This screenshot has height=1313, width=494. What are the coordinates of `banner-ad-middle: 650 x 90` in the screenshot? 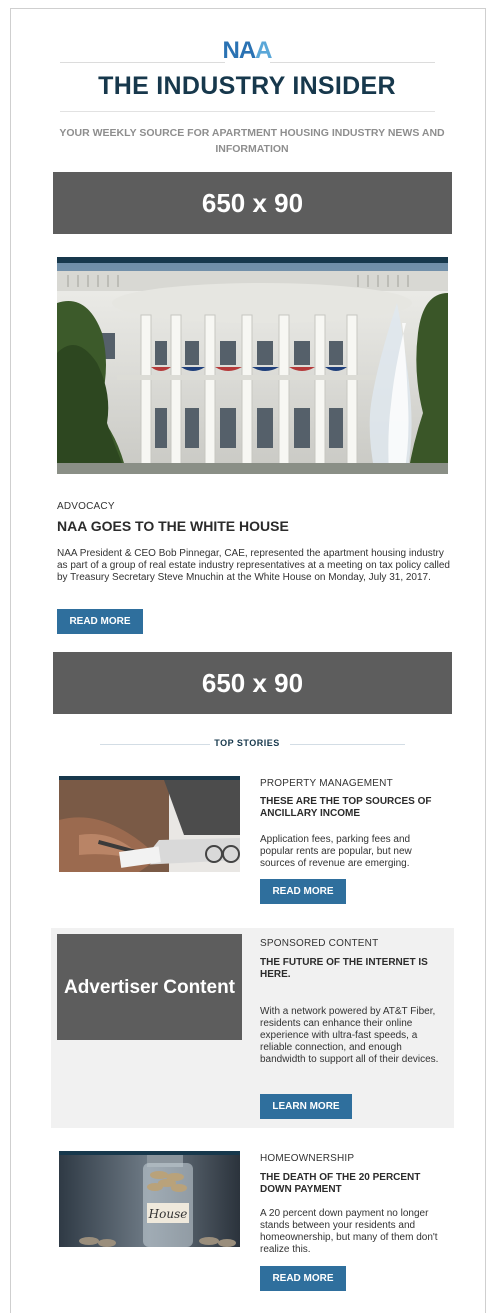 It's located at (252, 683).